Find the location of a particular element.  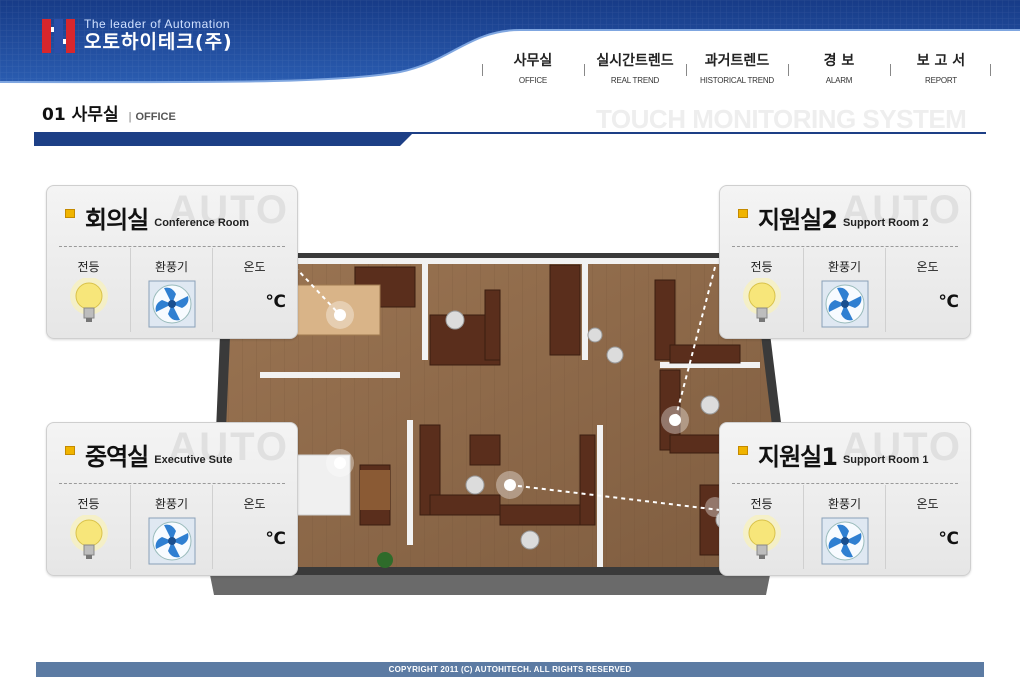

room-card-support-1: AUTO 지원실1 Support Room 1 전등 환풍기 온도 ℃ is located at coordinates (845, 499).